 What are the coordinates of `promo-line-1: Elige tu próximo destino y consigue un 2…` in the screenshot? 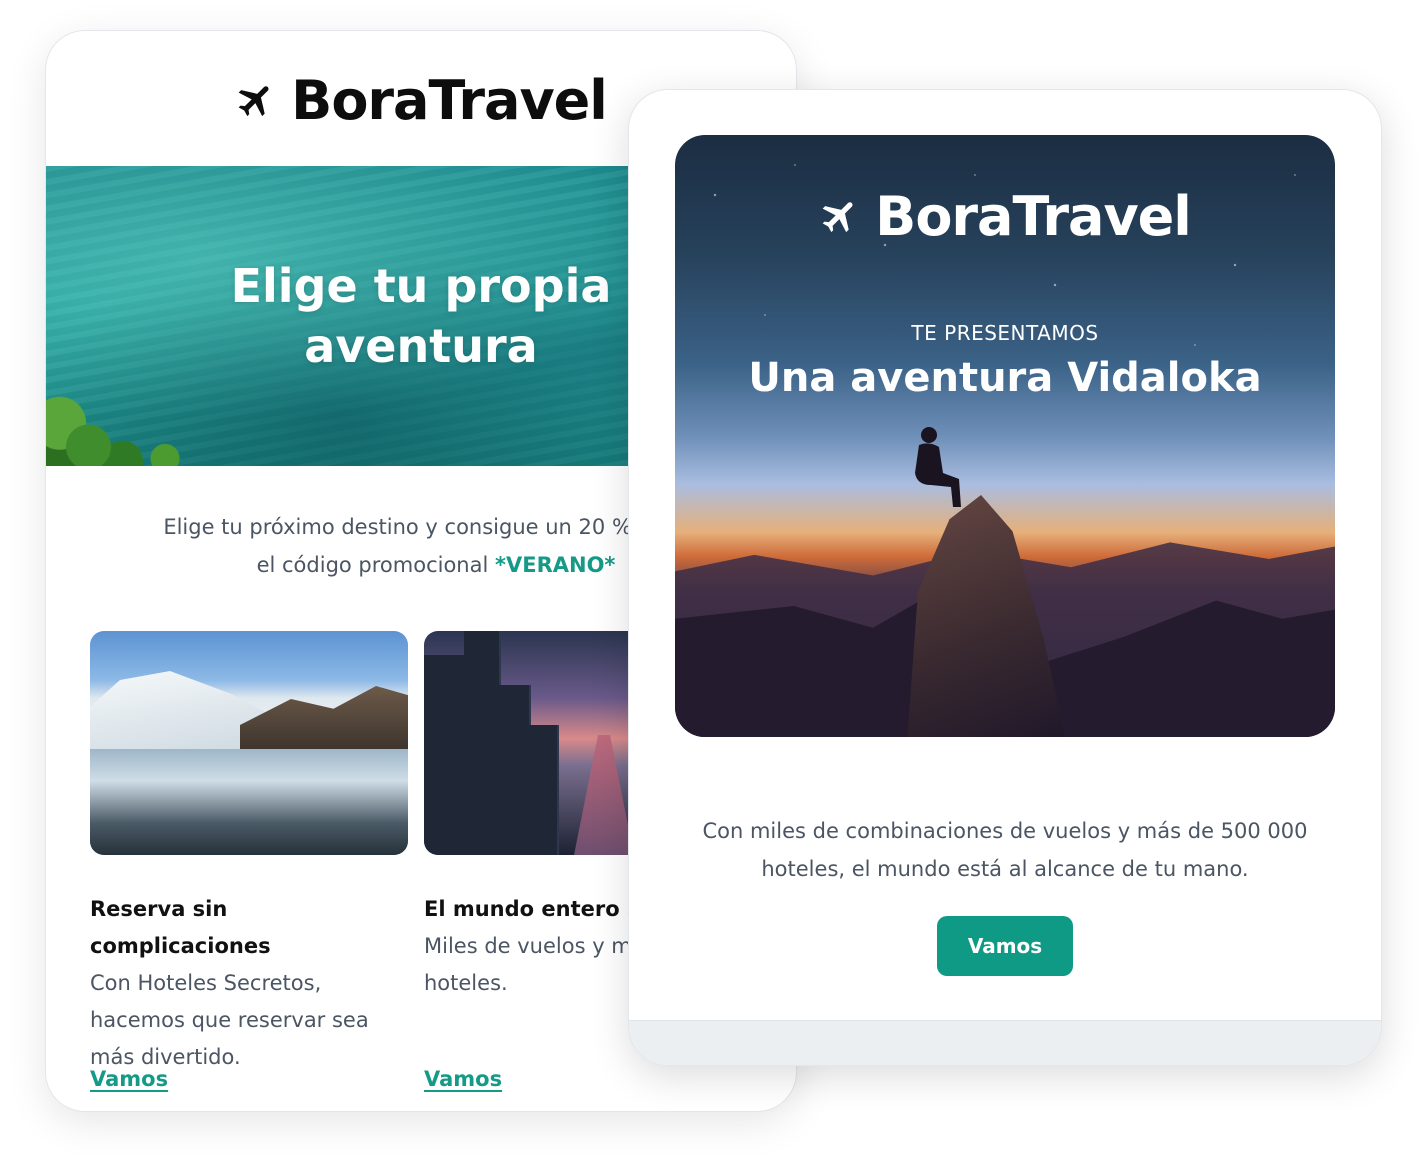 It's located at (436, 527).